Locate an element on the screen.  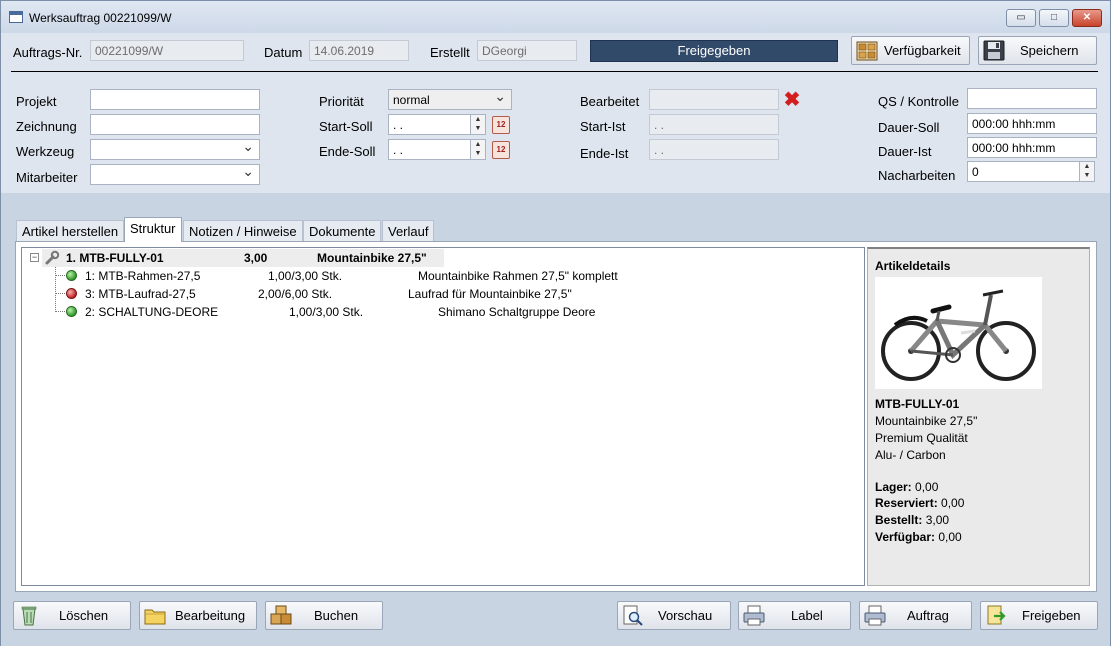
root-article-qty: 3,00 is located at coordinates (256, 258).